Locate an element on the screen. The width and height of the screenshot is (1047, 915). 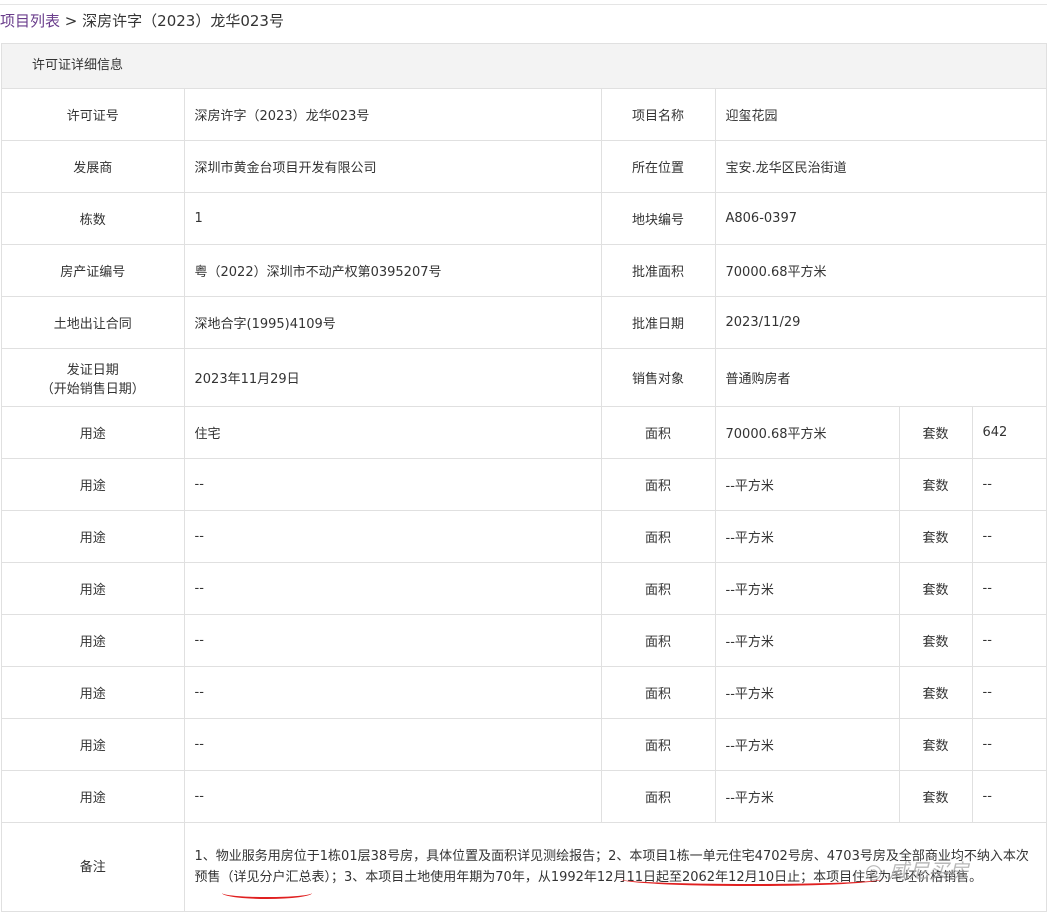
field-label: 所在位置 is located at coordinates (658, 166).